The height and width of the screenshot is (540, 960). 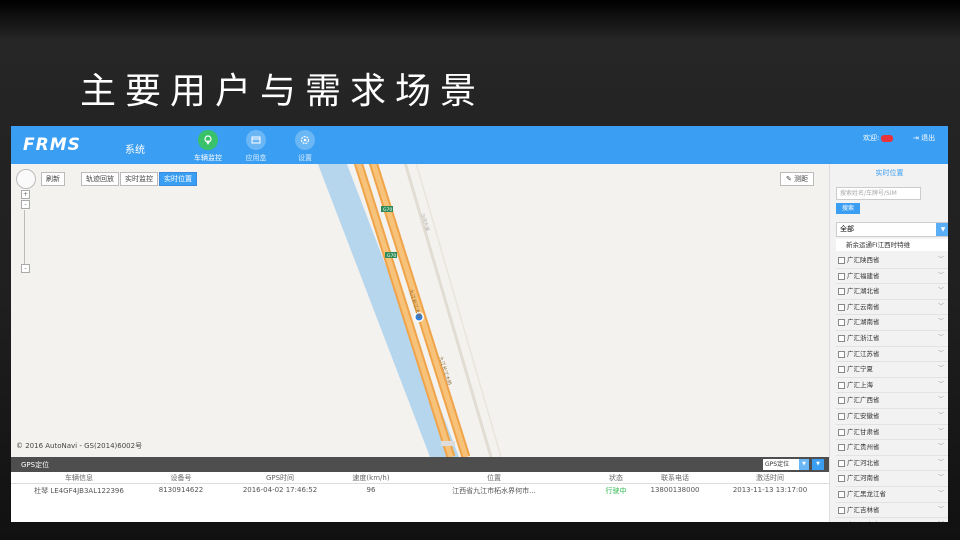 What do you see at coordinates (305, 146) in the screenshot?
I see `nav-settings: 设置` at bounding box center [305, 146].